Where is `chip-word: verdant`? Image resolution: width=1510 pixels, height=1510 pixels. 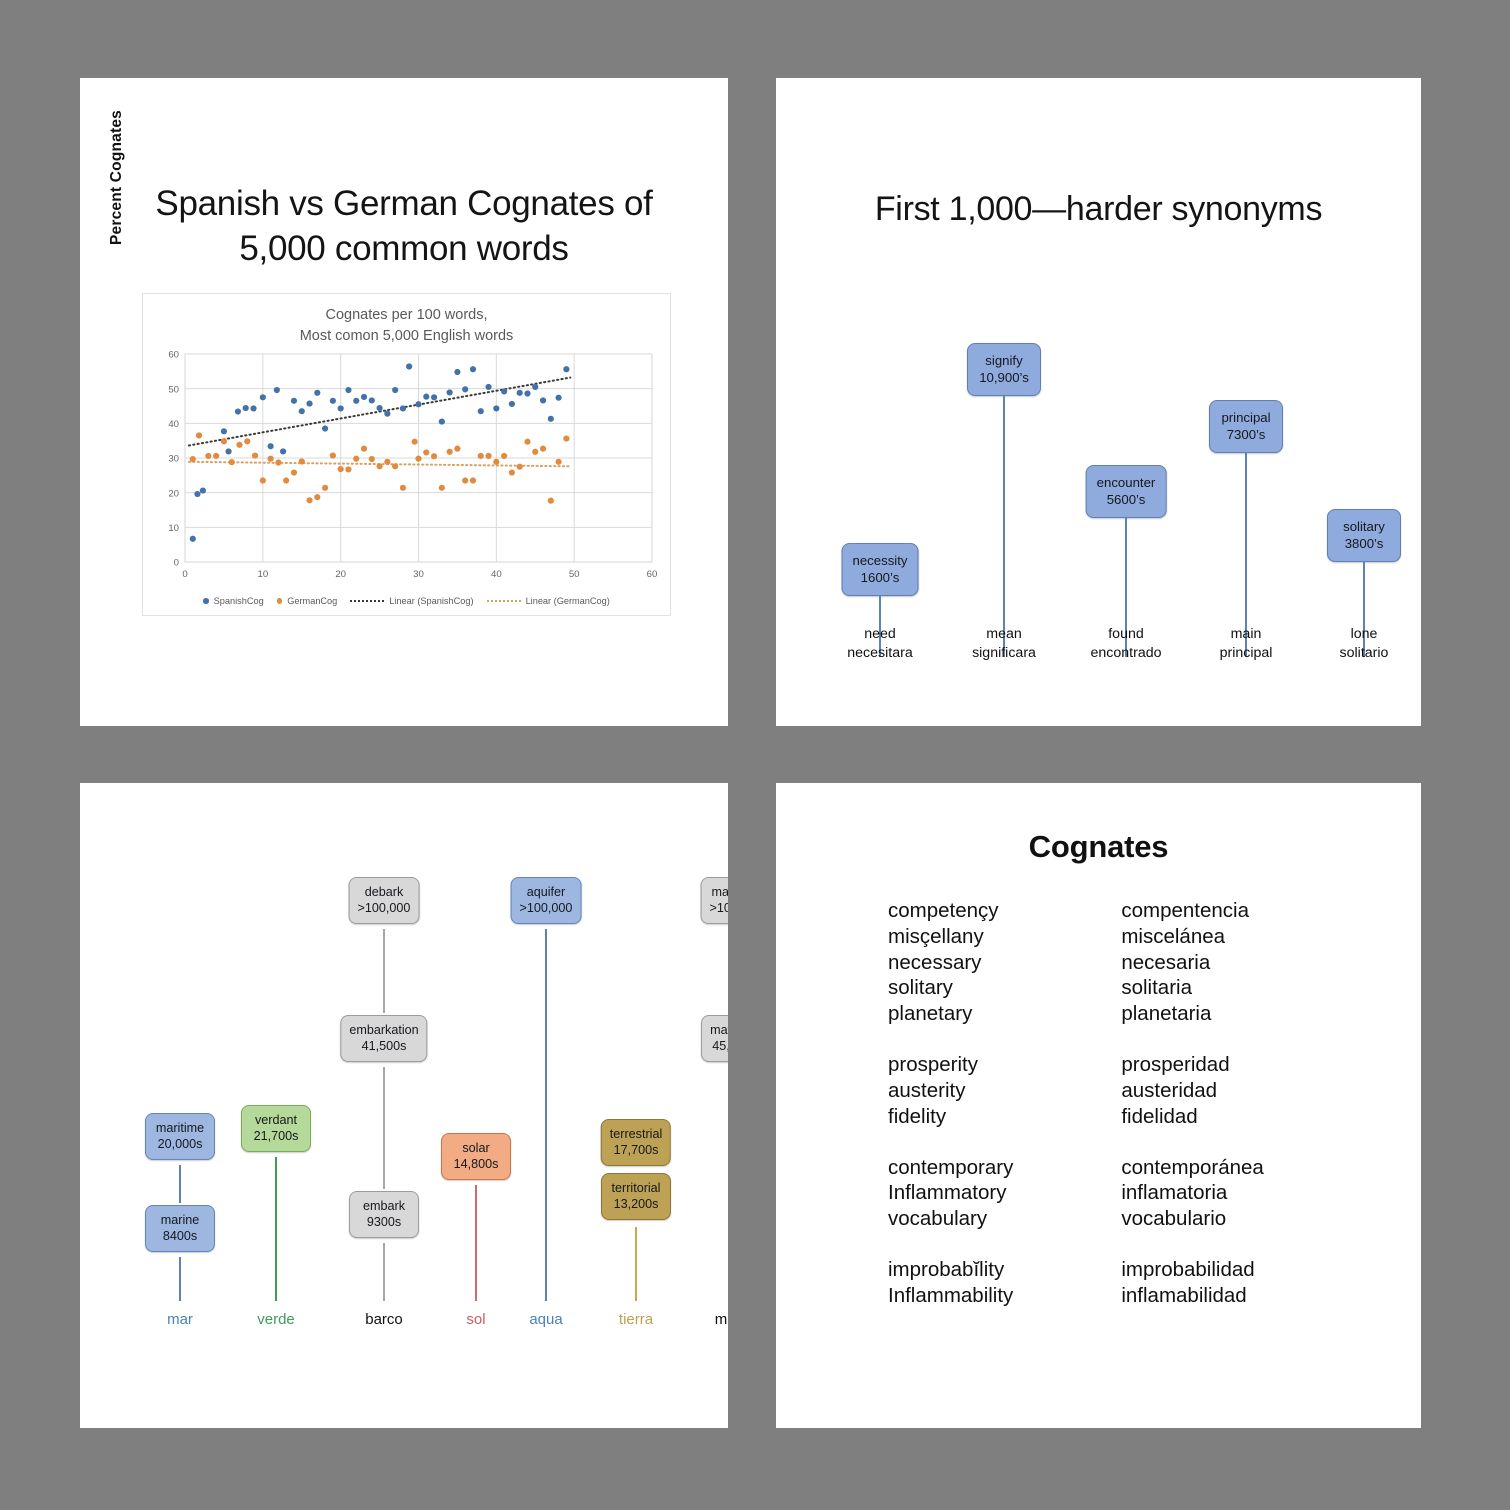 chip-word: verdant is located at coordinates (275, 1120).